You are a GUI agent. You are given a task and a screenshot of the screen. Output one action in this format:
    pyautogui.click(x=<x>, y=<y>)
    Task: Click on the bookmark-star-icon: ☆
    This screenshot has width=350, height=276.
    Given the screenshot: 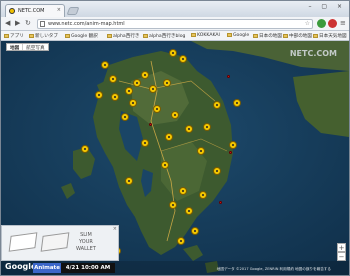 What is the action you would take?
    pyautogui.click(x=307, y=23)
    